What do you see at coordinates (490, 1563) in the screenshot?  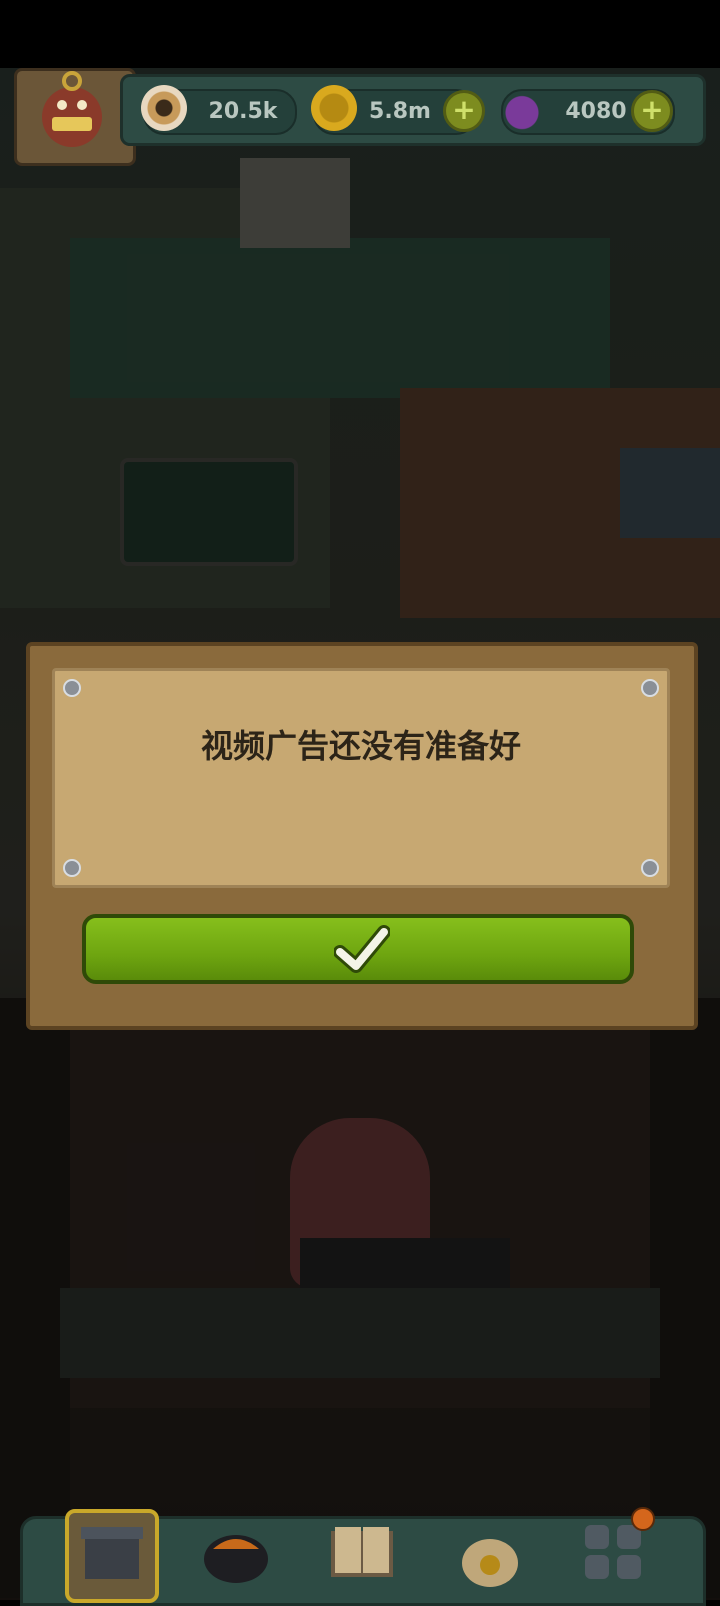 I see `money-bag-icon` at bounding box center [490, 1563].